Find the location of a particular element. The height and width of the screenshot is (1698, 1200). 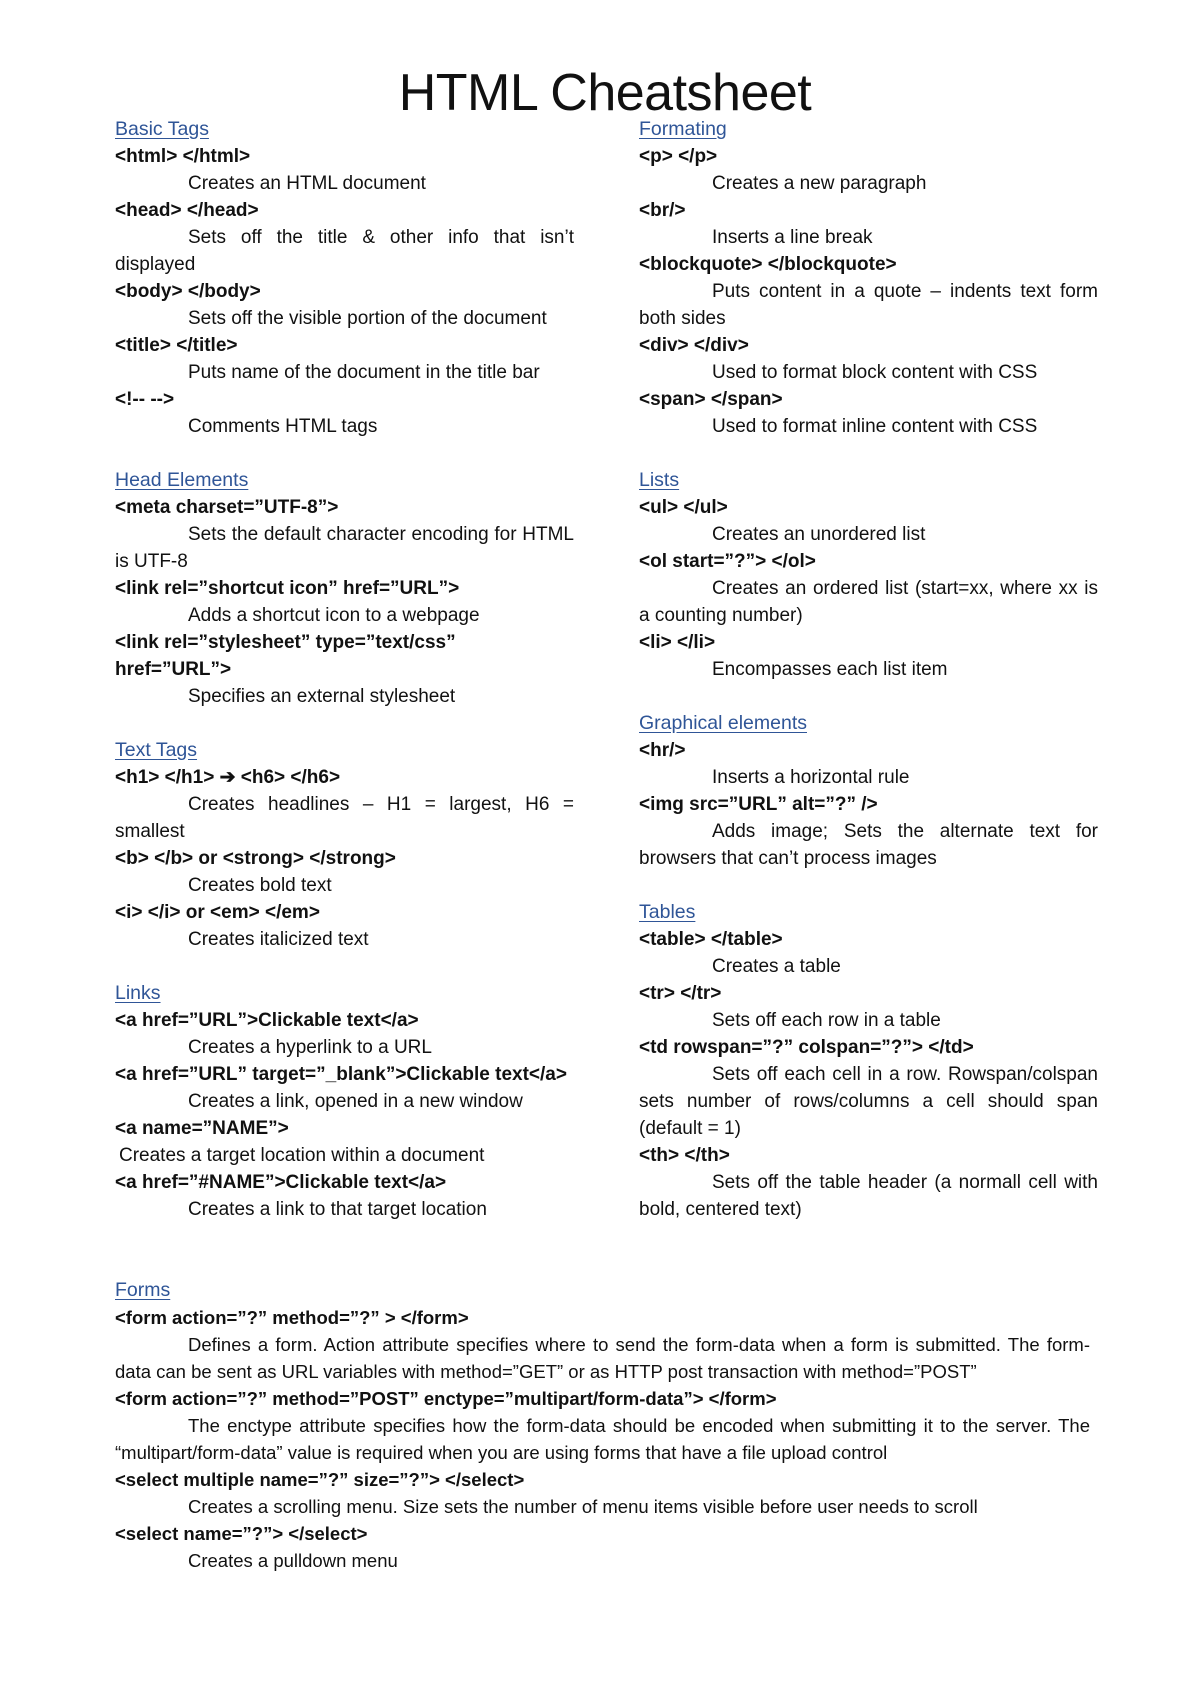

tag-syntax: <meta charset=”UTF-8”> is located at coordinates (227, 507).